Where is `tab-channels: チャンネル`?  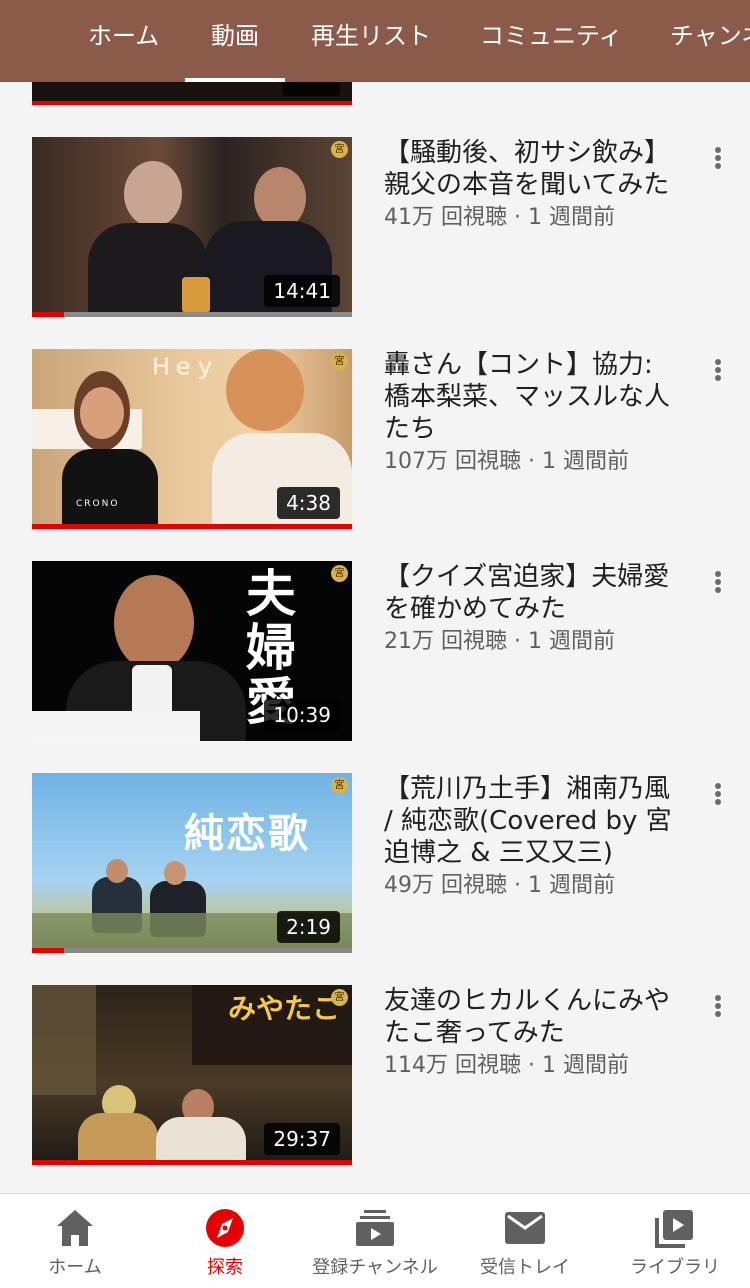
tab-channels: チャンネル is located at coordinates (710, 41).